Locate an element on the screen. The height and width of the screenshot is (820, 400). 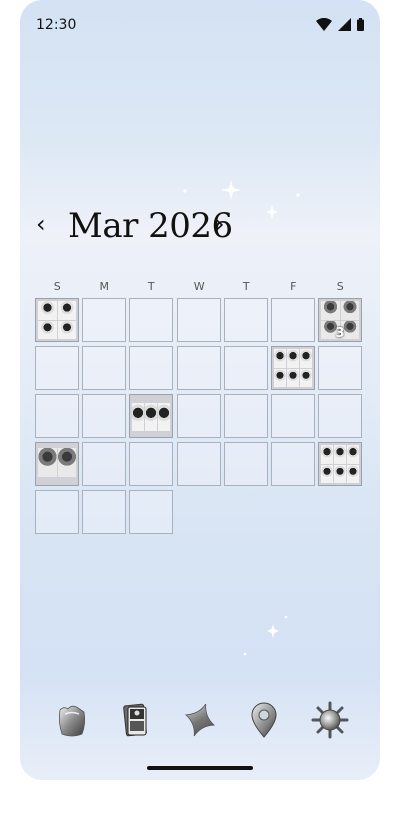
bag-icon is located at coordinates (72, 720).